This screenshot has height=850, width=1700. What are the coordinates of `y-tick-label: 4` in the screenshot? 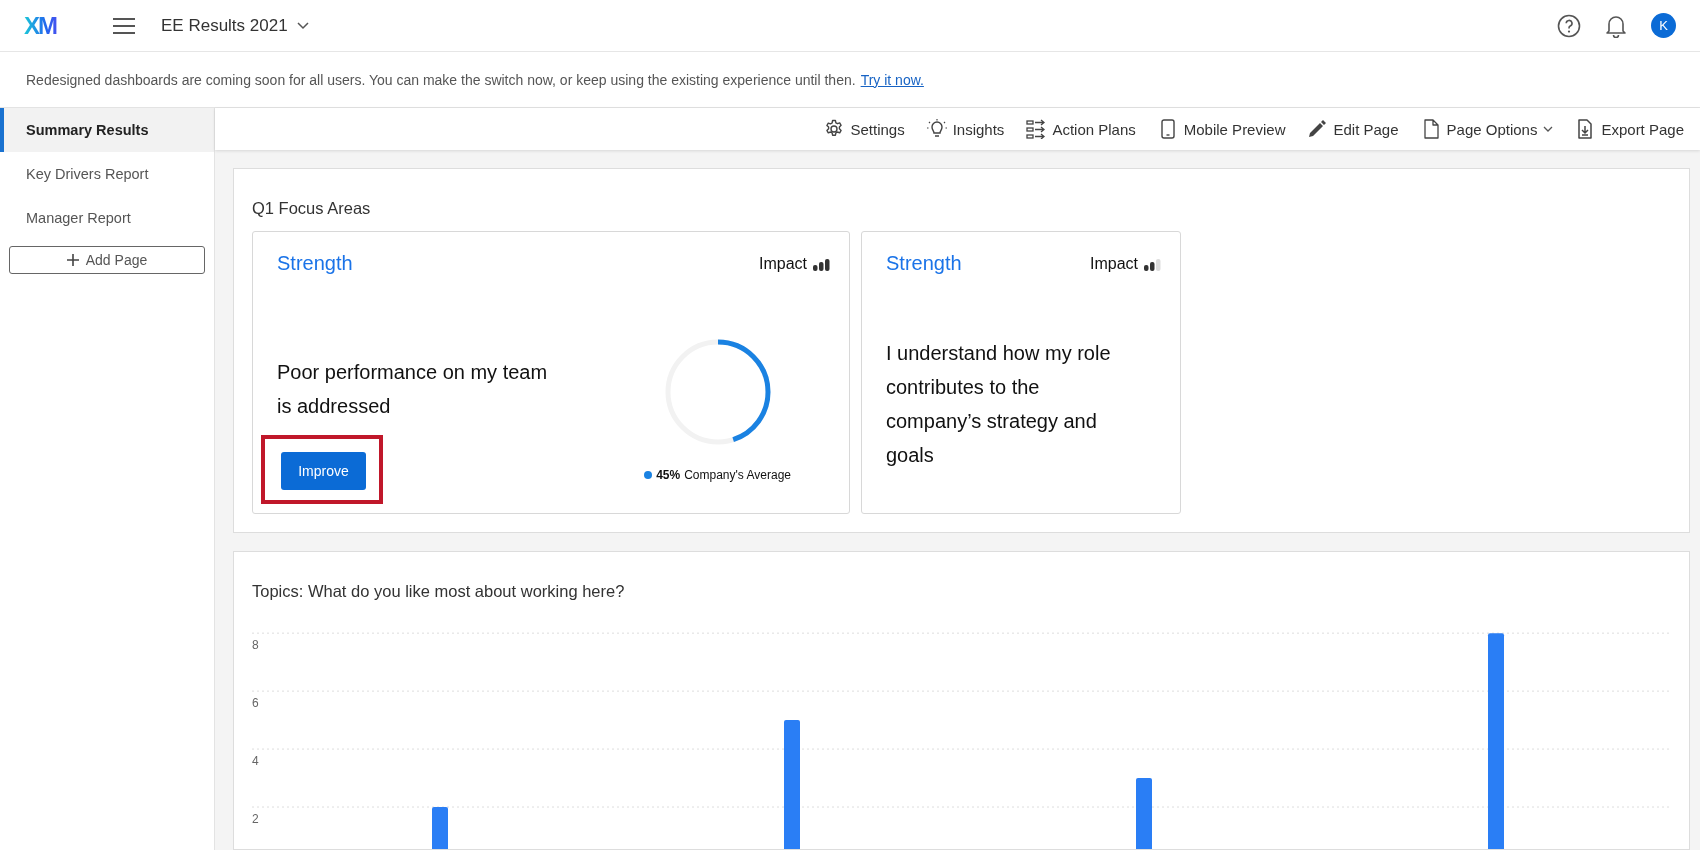 It's located at (255, 761).